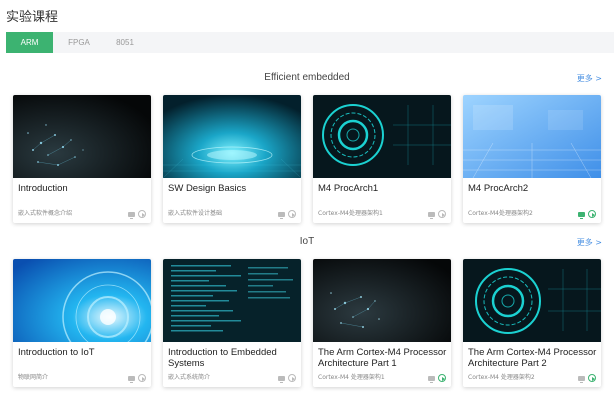 Image resolution: width=614 pixels, height=405 pixels. What do you see at coordinates (56, 352) in the screenshot?
I see `course-title: Introduction to IoT` at bounding box center [56, 352].